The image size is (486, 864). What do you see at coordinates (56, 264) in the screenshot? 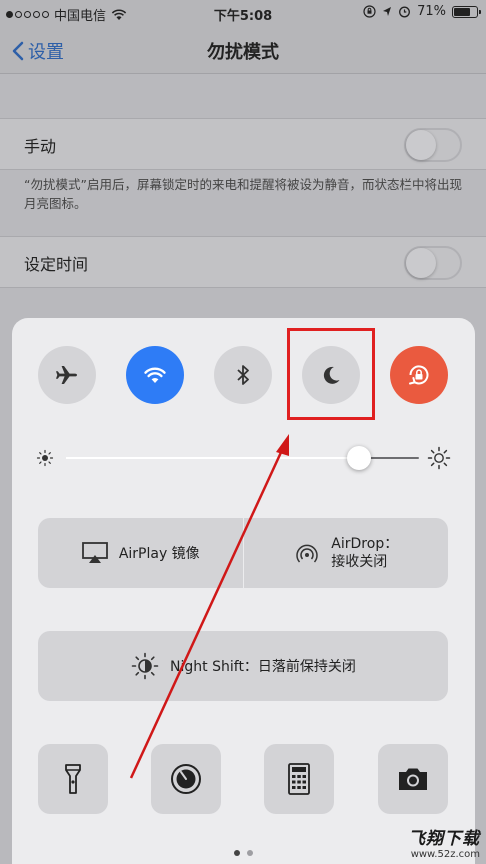
I see `scheduled-label: 设定时间` at bounding box center [56, 264].